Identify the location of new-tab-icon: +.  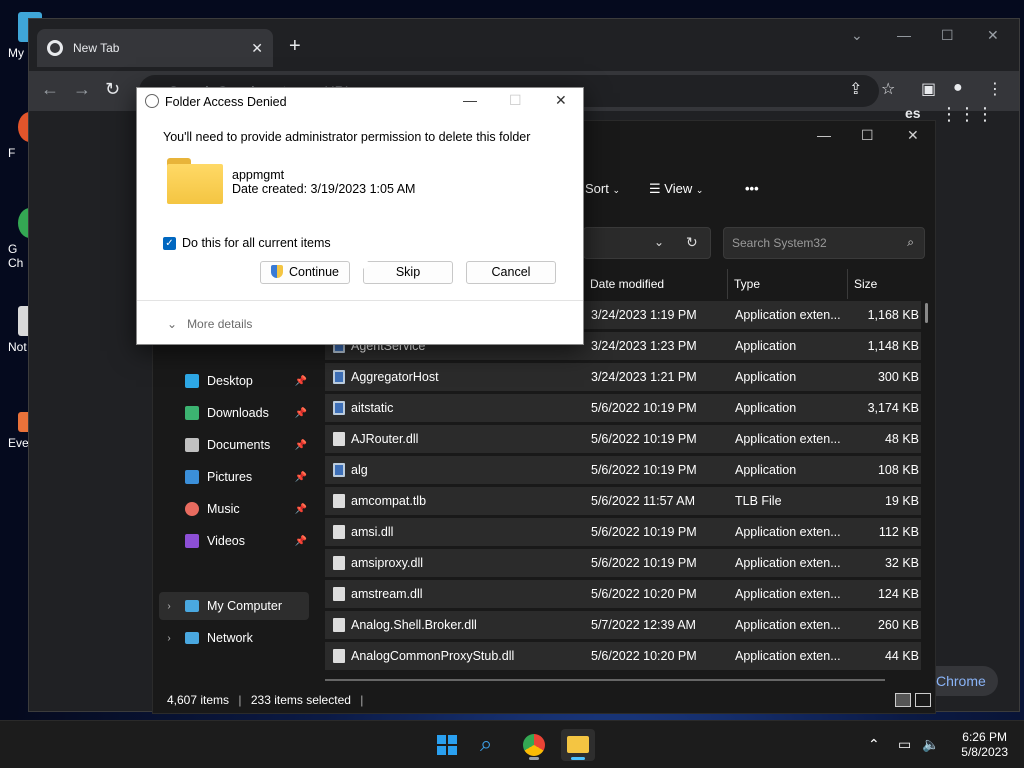
(295, 46).